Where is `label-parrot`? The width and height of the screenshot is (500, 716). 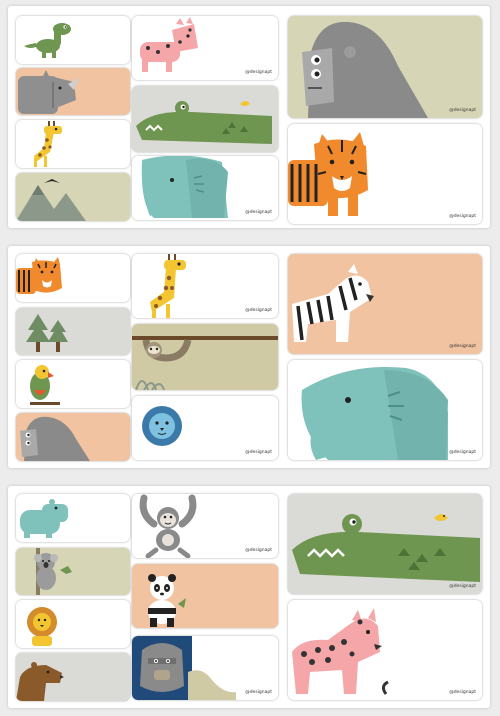
label-parrot is located at coordinates (73, 384).